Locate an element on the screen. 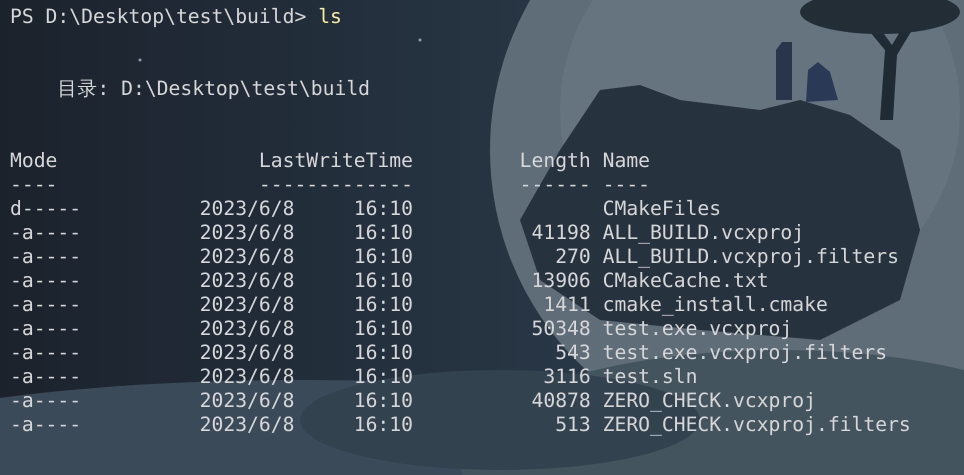  table-cell: 270 is located at coordinates (573, 257).